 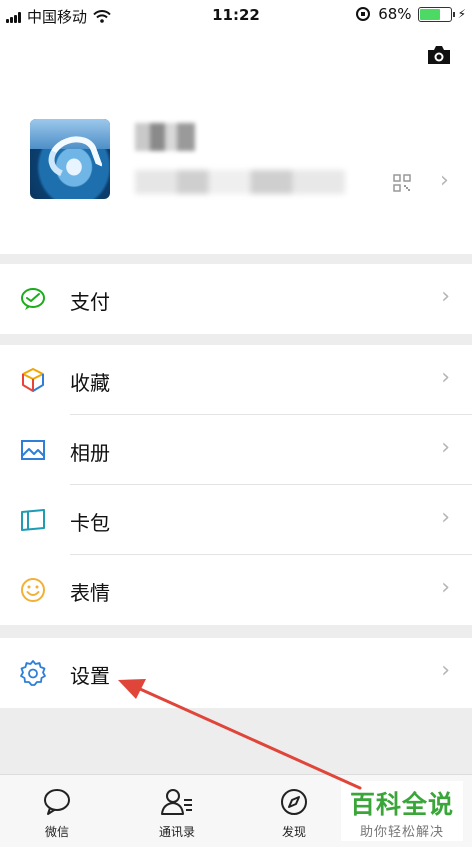 What do you see at coordinates (56, 832) in the screenshot?
I see `tab-label: 微信` at bounding box center [56, 832].